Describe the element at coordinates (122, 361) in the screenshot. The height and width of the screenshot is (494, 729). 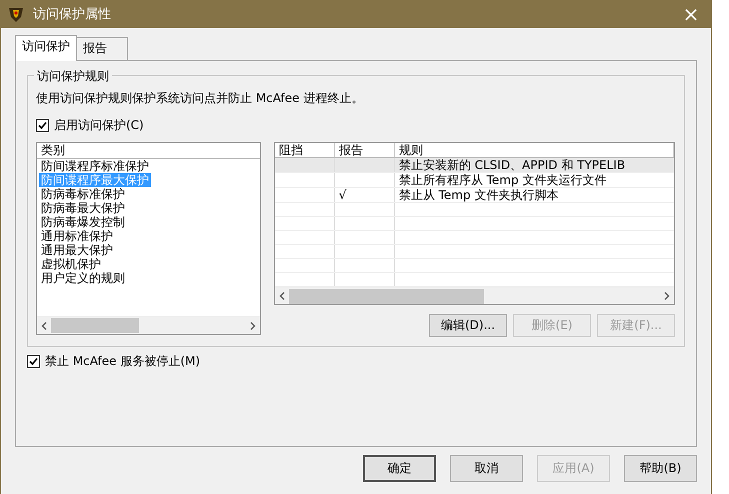
I see `checkbox-label: 禁止 McAfee 服务被停止(M)` at that location.